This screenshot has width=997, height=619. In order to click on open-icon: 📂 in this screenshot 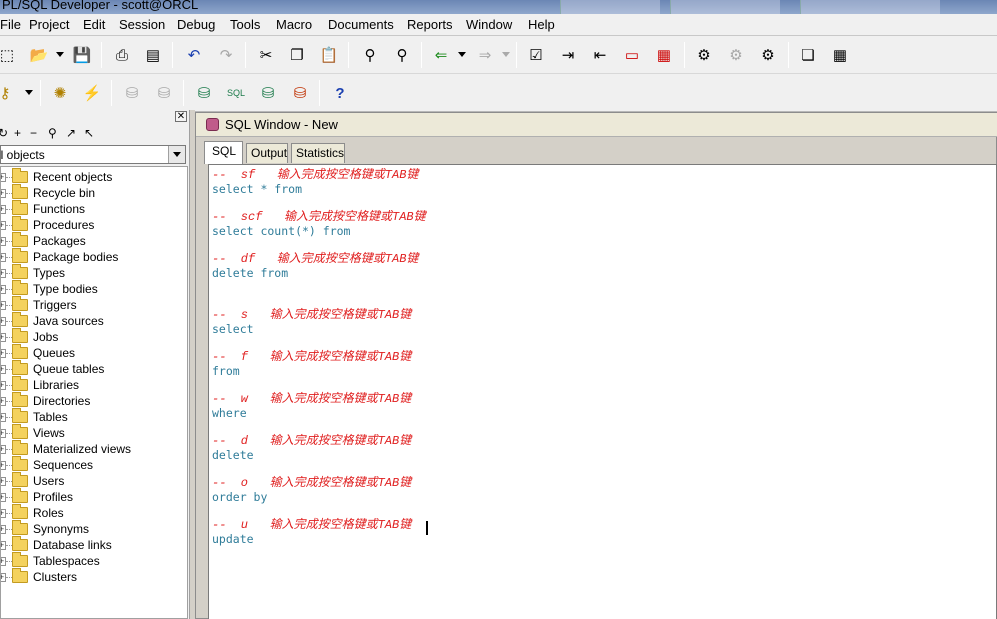, I will do `click(39, 55)`.